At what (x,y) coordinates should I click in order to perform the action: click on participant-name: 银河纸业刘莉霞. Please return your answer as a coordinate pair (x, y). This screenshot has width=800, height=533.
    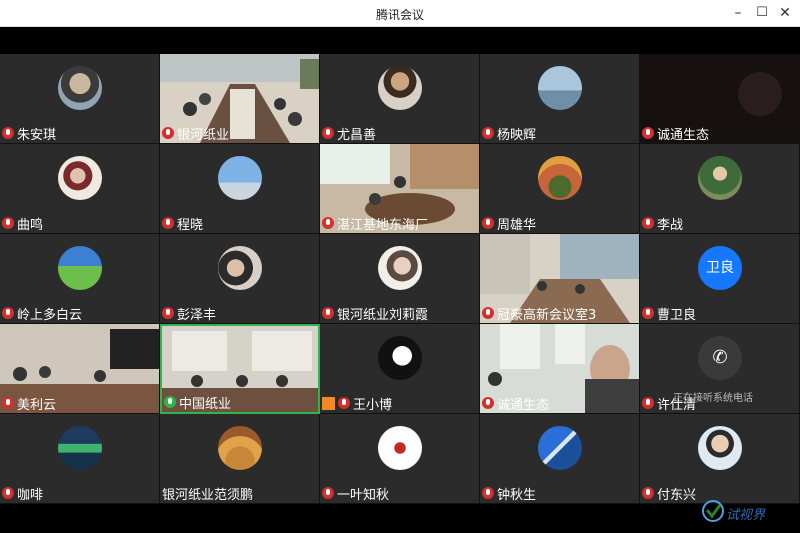
    Looking at the image, I should click on (383, 315).